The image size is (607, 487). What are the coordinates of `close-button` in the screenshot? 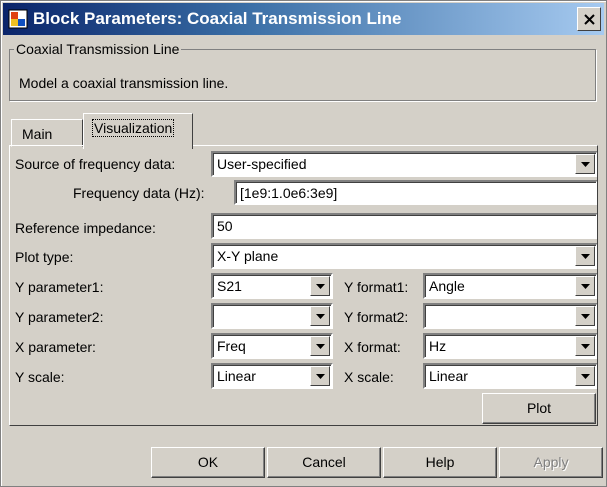 It's located at (589, 19).